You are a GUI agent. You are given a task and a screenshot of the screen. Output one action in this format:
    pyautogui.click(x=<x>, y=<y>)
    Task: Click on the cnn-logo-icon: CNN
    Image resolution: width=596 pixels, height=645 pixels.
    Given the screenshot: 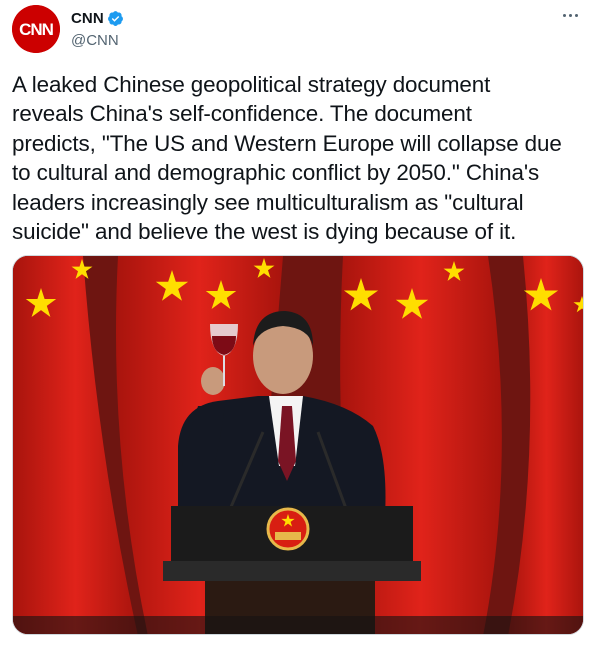 What is the action you would take?
    pyautogui.click(x=36, y=29)
    